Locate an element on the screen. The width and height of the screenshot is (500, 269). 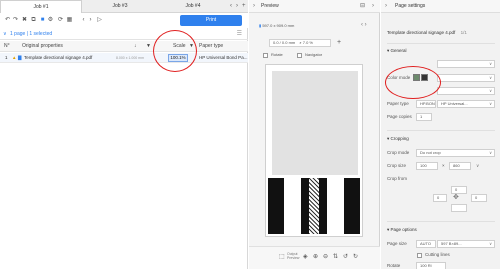
undo-icon: ↶ is located at coordinates (7, 20).